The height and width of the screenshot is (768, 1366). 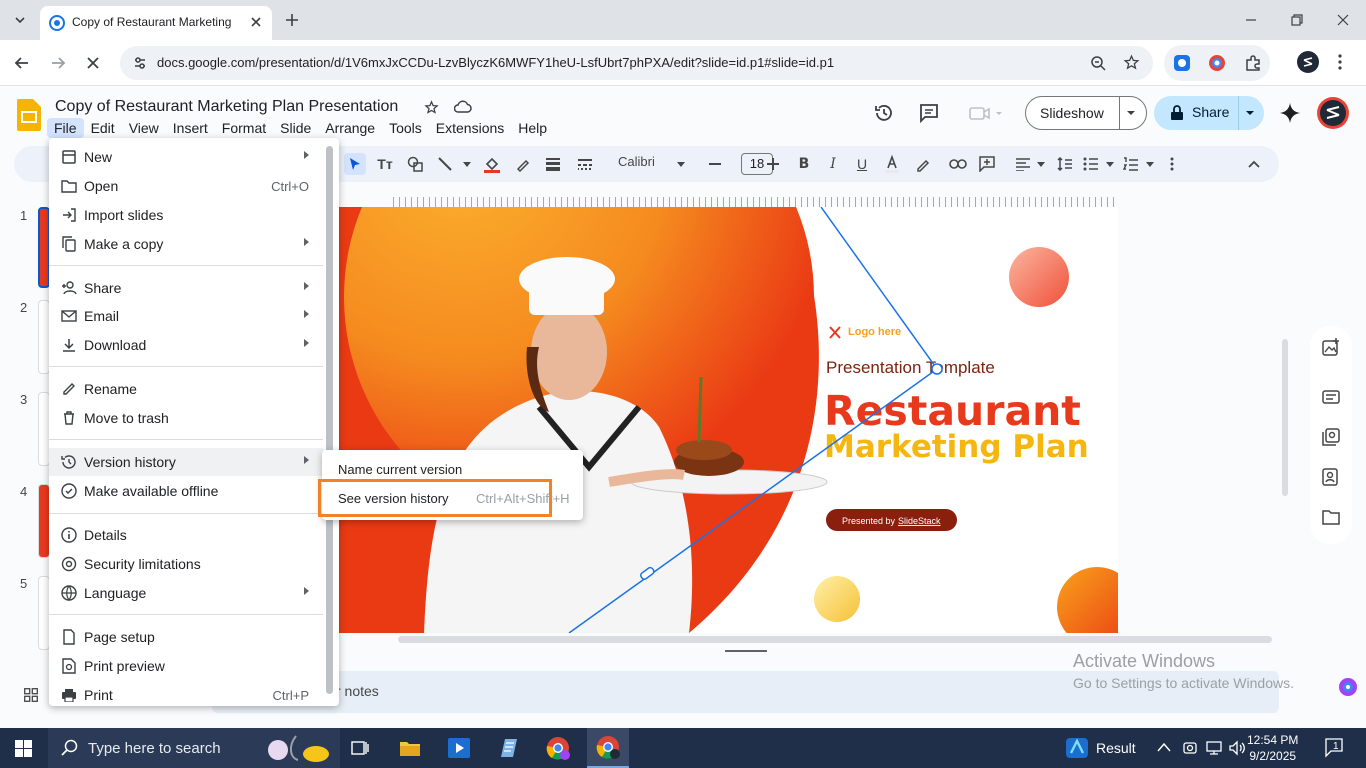 I want to click on back-icon, so click(x=22, y=63).